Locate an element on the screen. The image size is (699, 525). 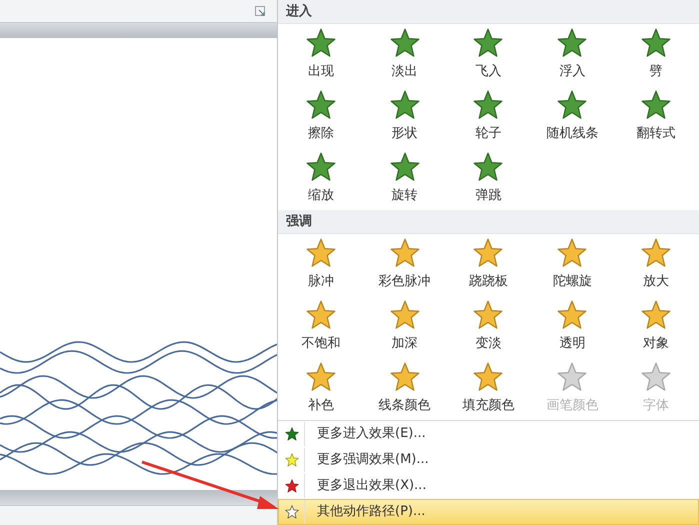
effect-option: 弹跳 is located at coordinates (488, 179).